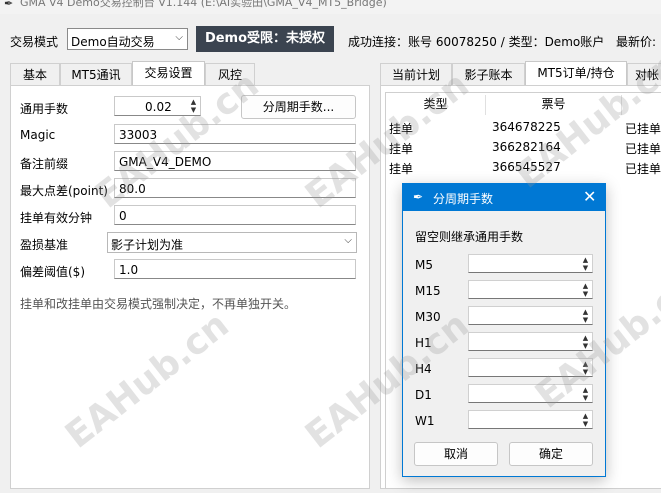 The height and width of the screenshot is (493, 661). I want to click on magic-input: 33003, so click(235, 134).